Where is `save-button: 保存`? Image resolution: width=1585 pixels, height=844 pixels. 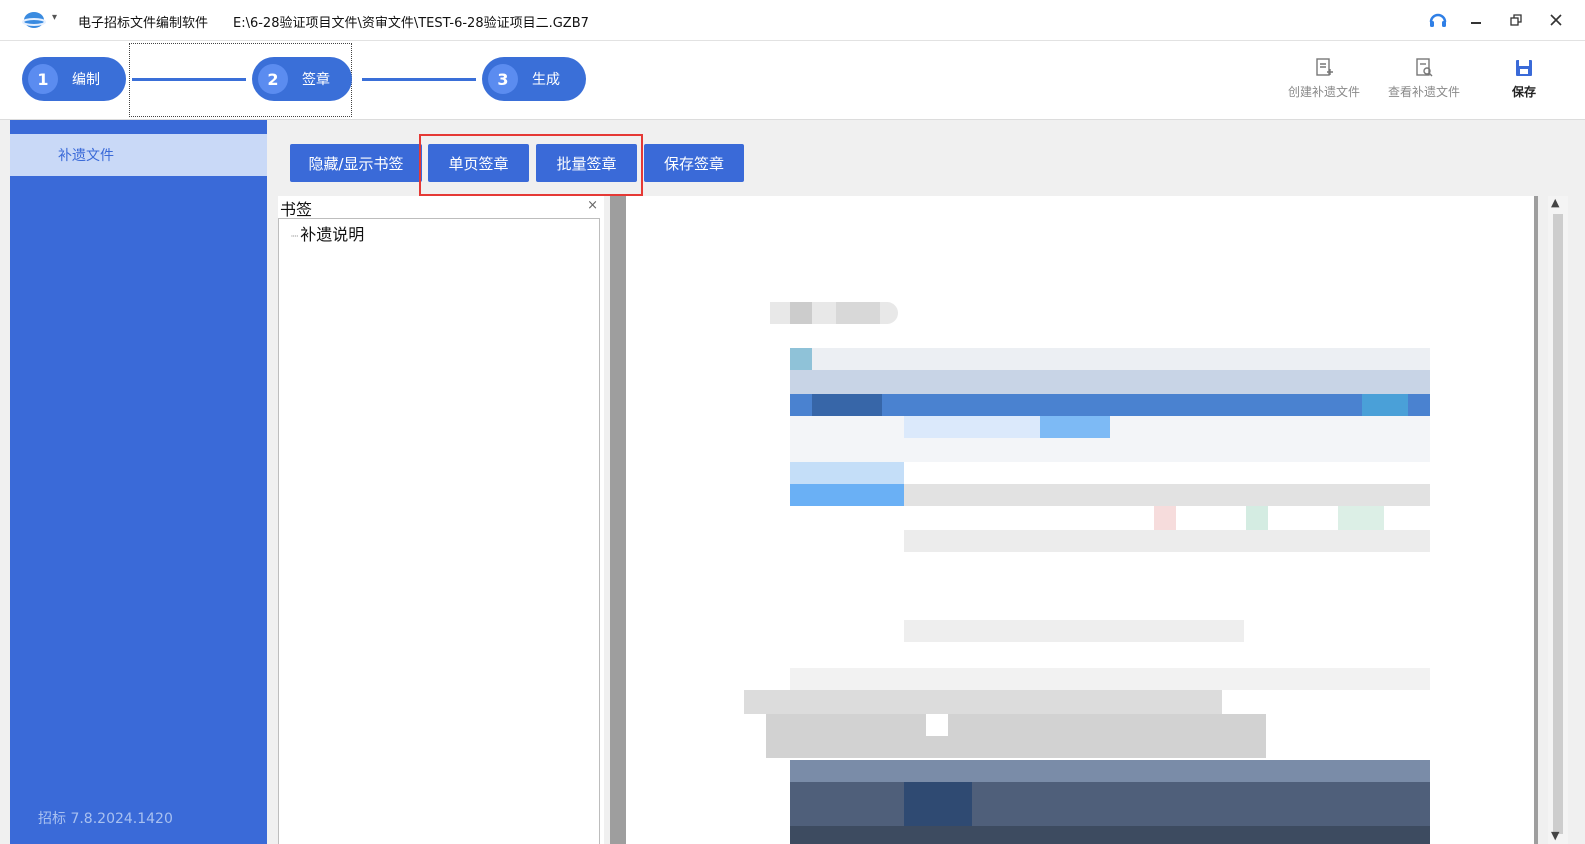
save-button: 保存 is located at coordinates (1524, 78).